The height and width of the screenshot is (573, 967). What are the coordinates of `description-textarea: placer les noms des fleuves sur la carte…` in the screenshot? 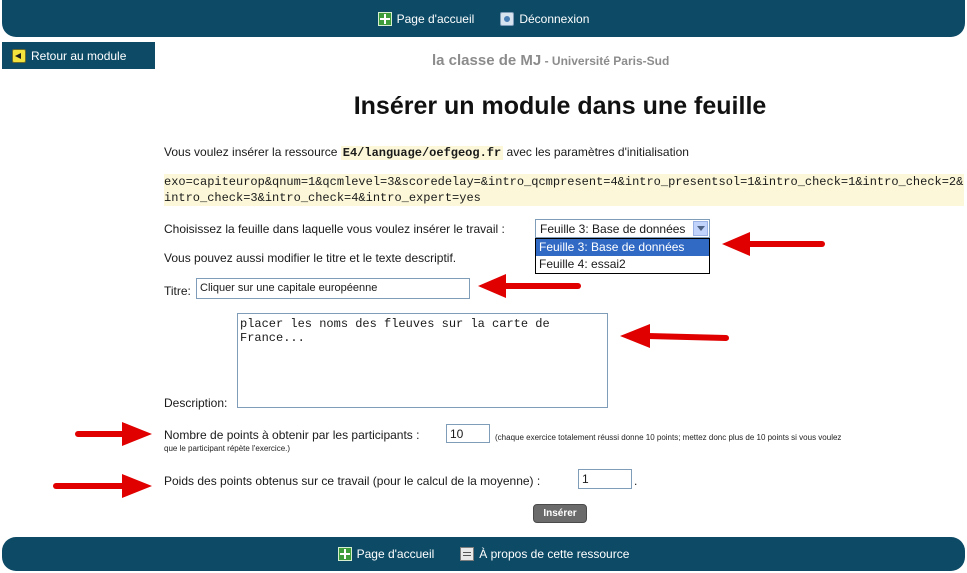 It's located at (422, 360).